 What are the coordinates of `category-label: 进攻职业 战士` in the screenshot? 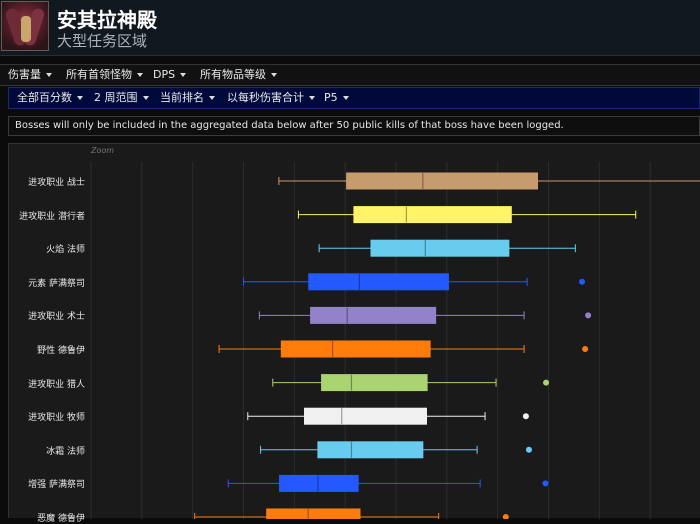 It's located at (56, 183).